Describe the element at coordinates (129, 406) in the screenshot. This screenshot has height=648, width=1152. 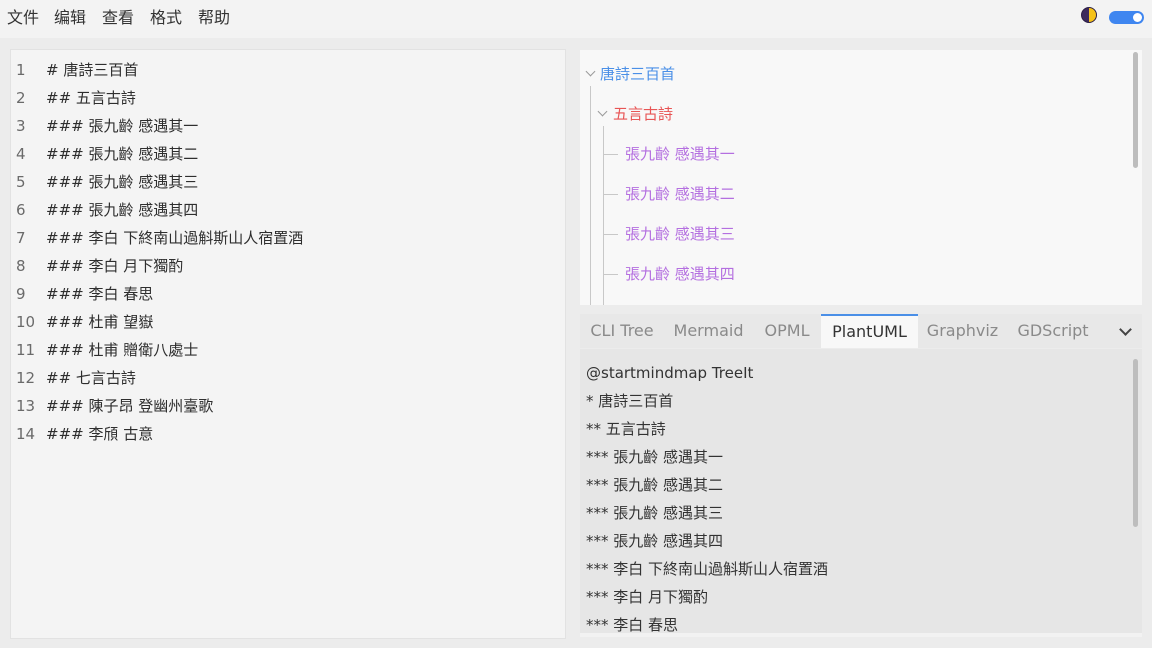
I see `line-text: ### 陳子昂 登幽州臺歌` at that location.